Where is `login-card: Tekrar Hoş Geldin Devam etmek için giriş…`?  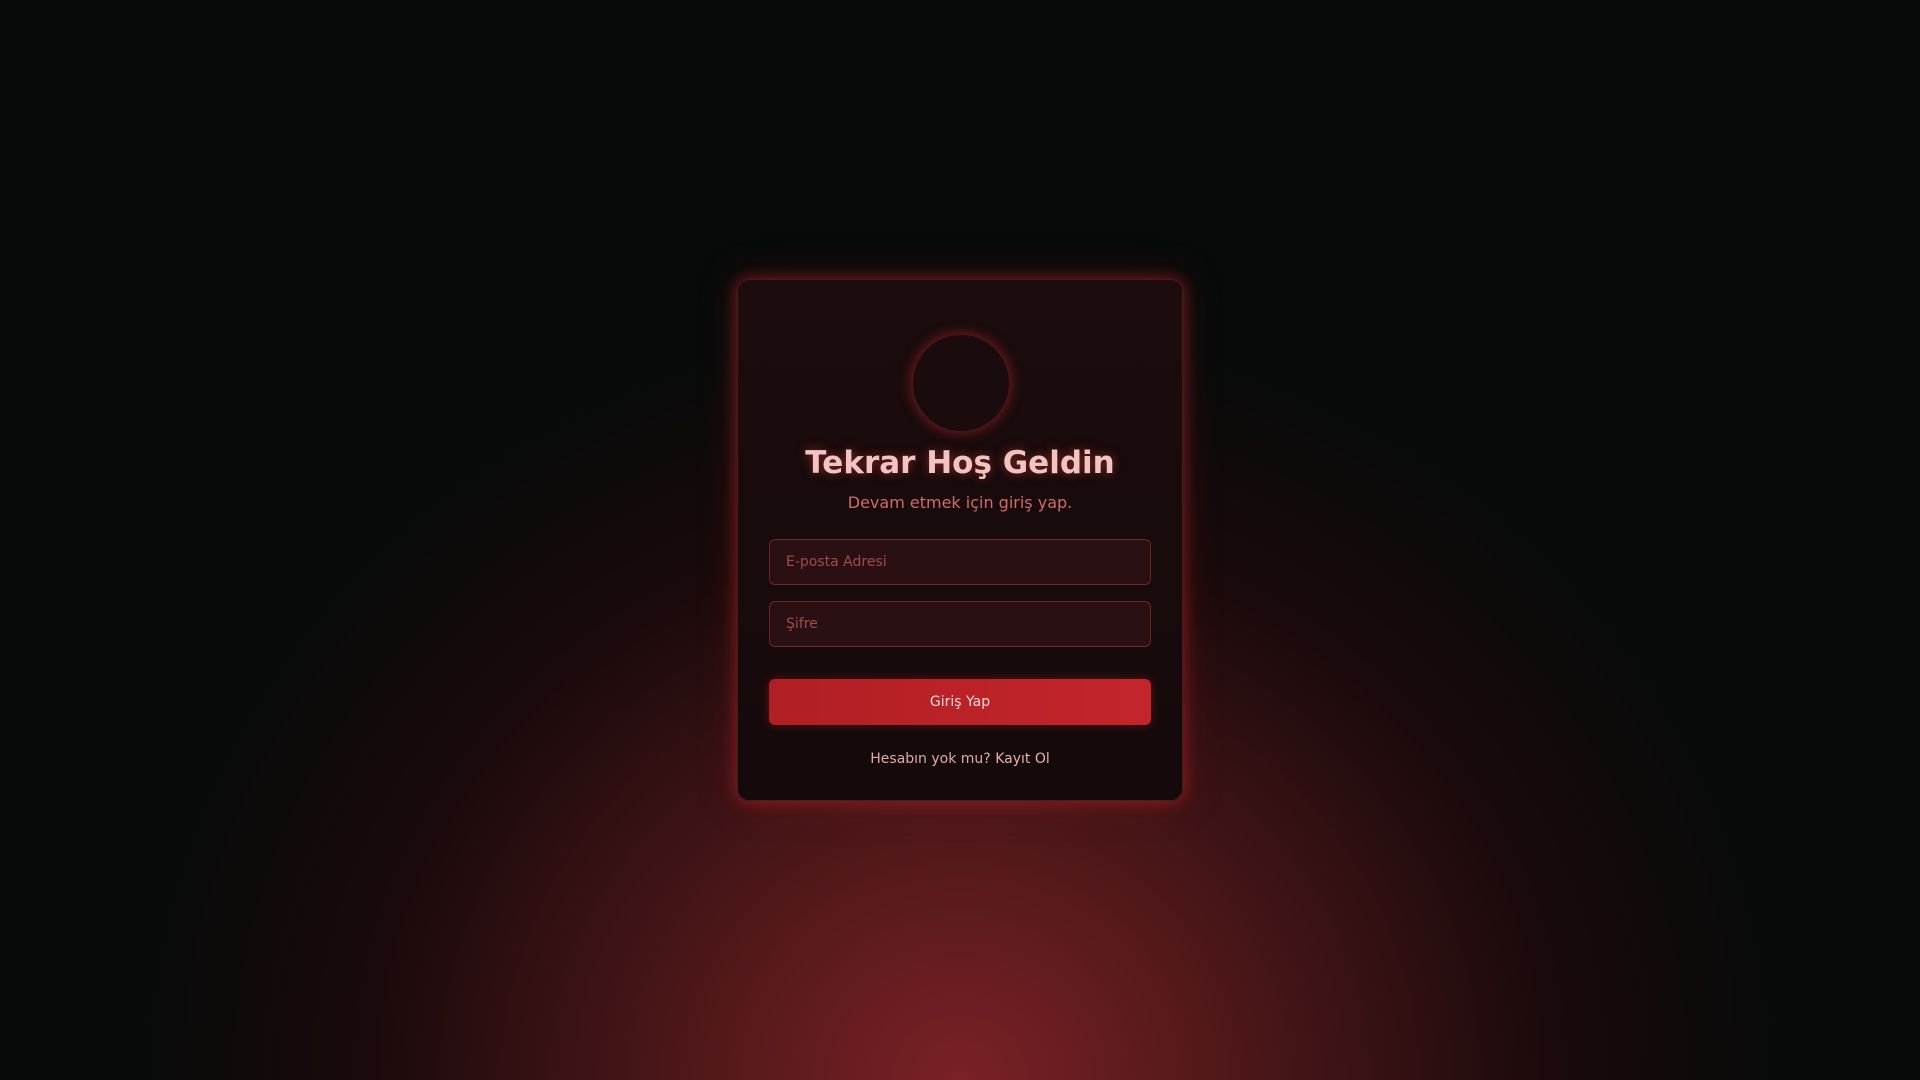 login-card: Tekrar Hoş Geldin Devam etmek için giriş… is located at coordinates (960, 540).